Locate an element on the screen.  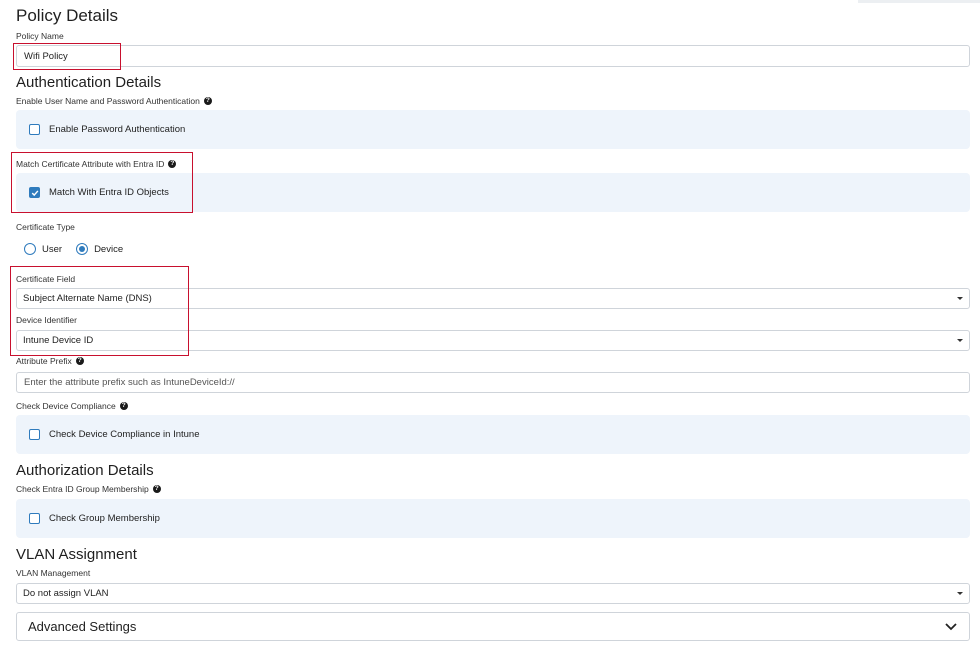
advanced-settings-accordion: Advanced Settings is located at coordinates (493, 626).